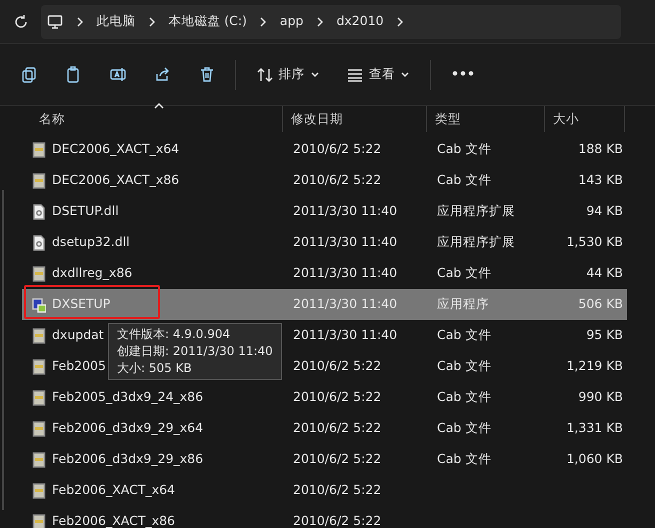 The width and height of the screenshot is (655, 528). Describe the element at coordinates (79, 366) in the screenshot. I see `file-name: Feb2005` at that location.